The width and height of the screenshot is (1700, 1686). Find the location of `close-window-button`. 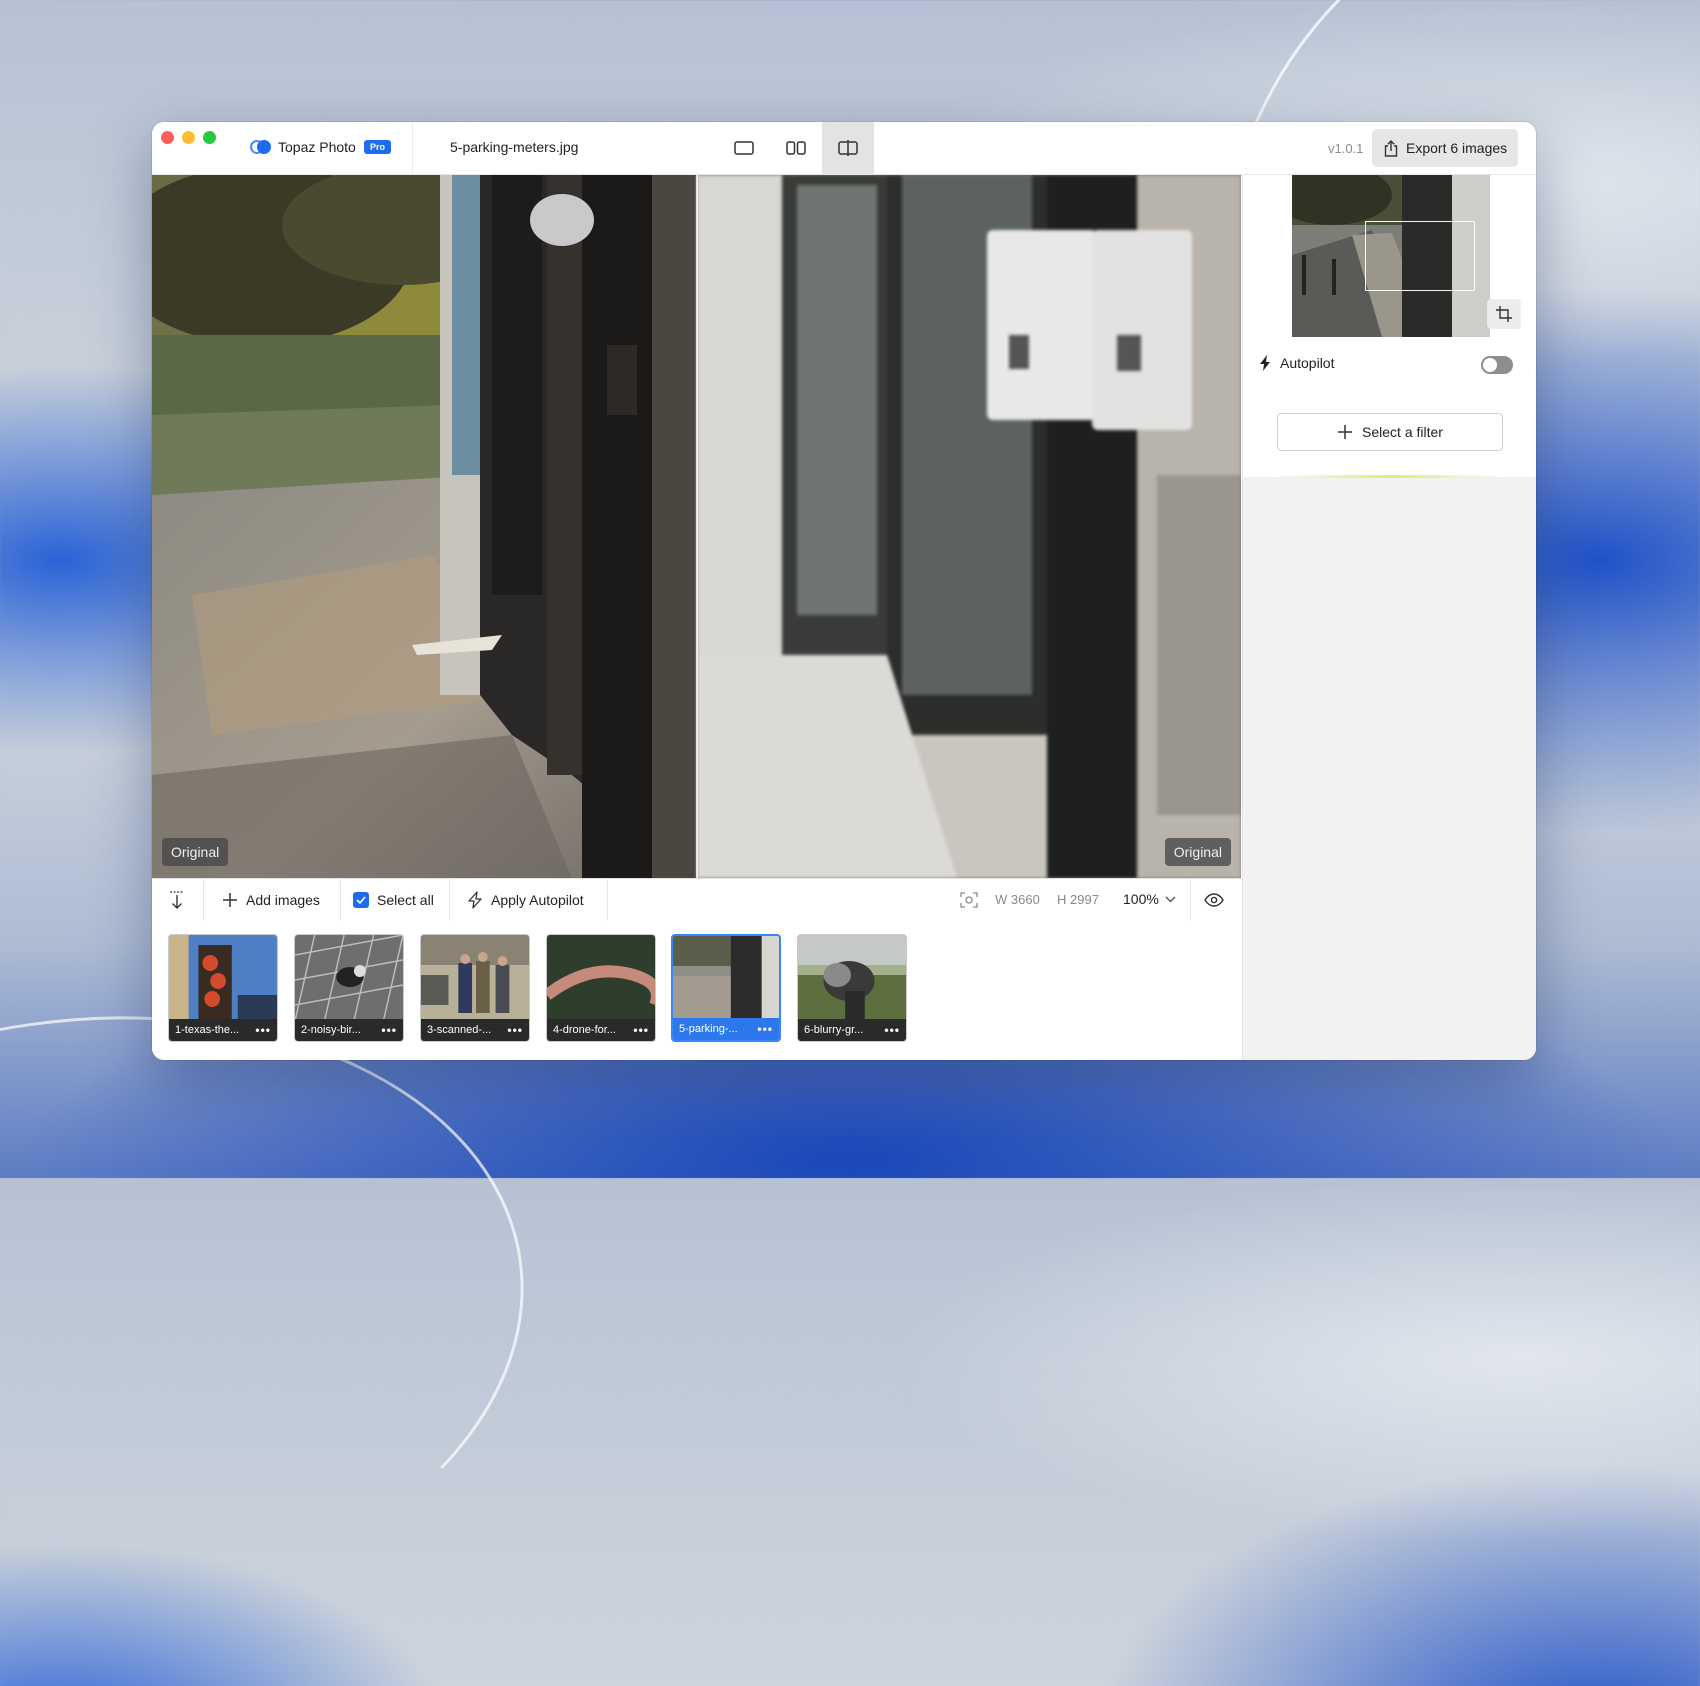

close-window-button is located at coordinates (167, 137).